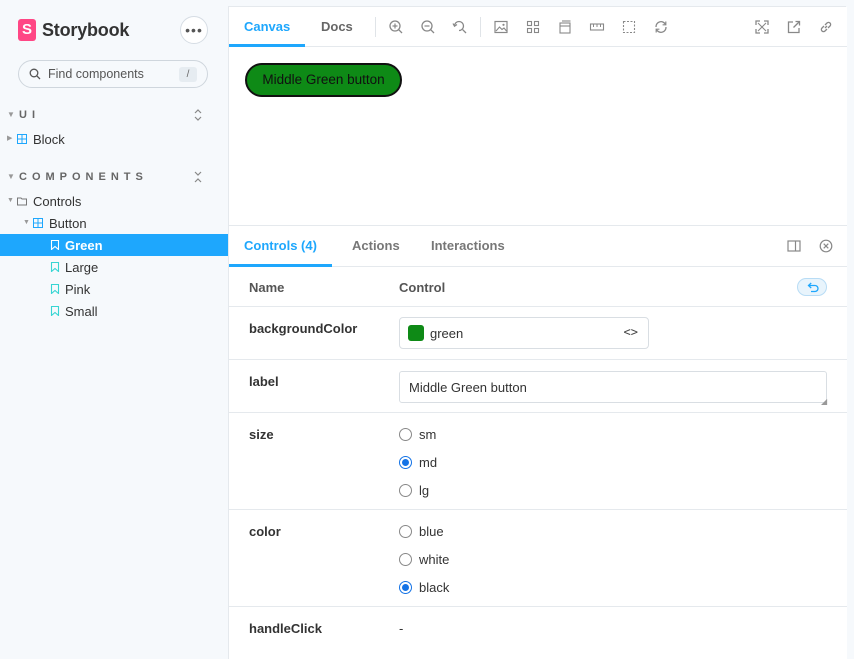 This screenshot has height=659, width=854. I want to click on sidebar-item-label: Small, so click(81, 311).